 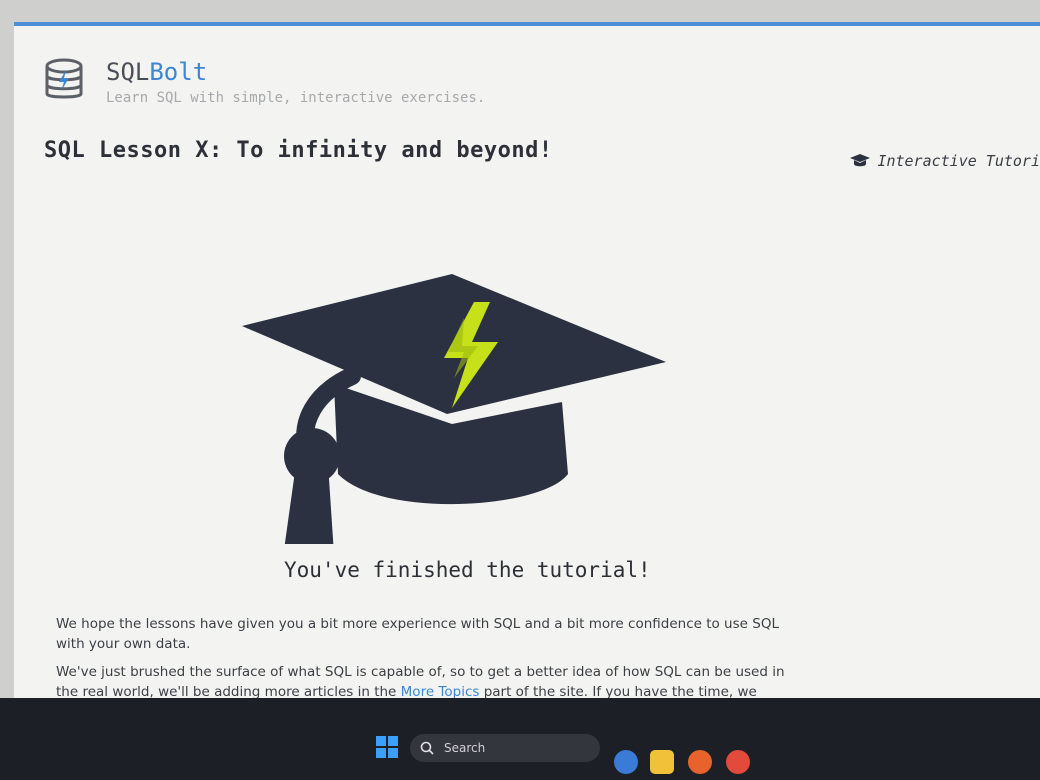 I want to click on interactive-tutorial-link: Interactive Tutori, so click(x=944, y=161).